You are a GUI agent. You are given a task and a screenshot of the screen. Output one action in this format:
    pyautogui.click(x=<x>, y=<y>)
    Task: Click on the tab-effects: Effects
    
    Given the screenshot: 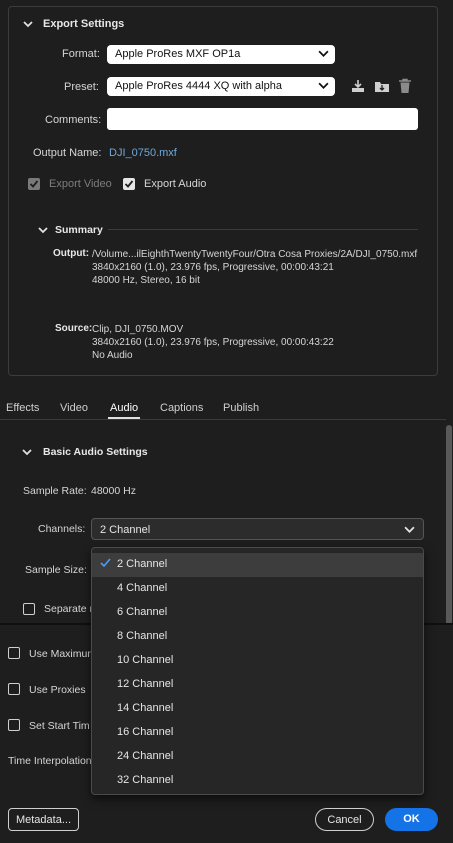 What is the action you would take?
    pyautogui.click(x=22, y=408)
    